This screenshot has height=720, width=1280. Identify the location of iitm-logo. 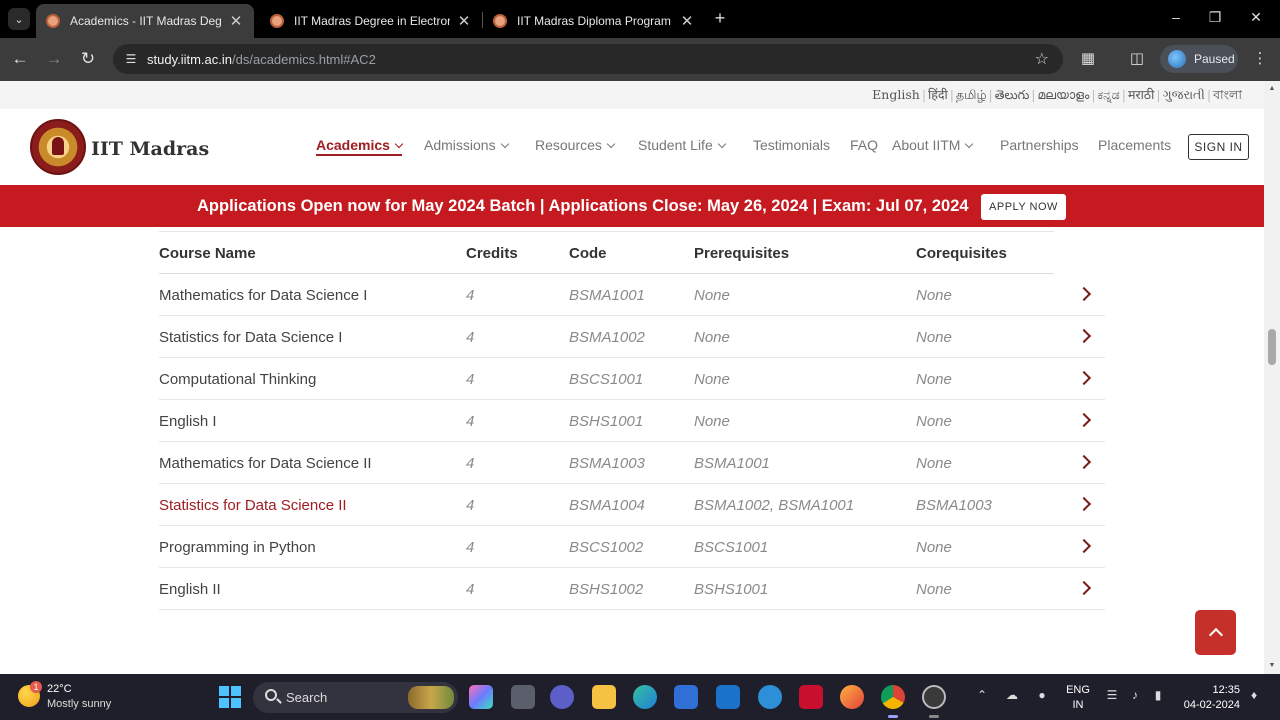
(58, 147).